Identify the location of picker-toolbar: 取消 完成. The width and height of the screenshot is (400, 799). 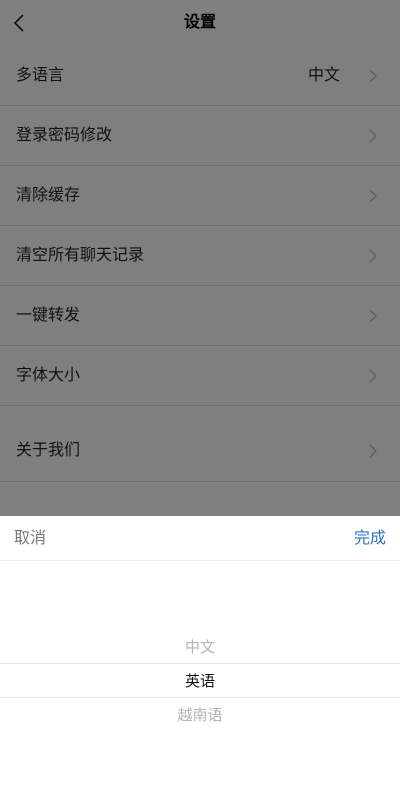
(200, 538).